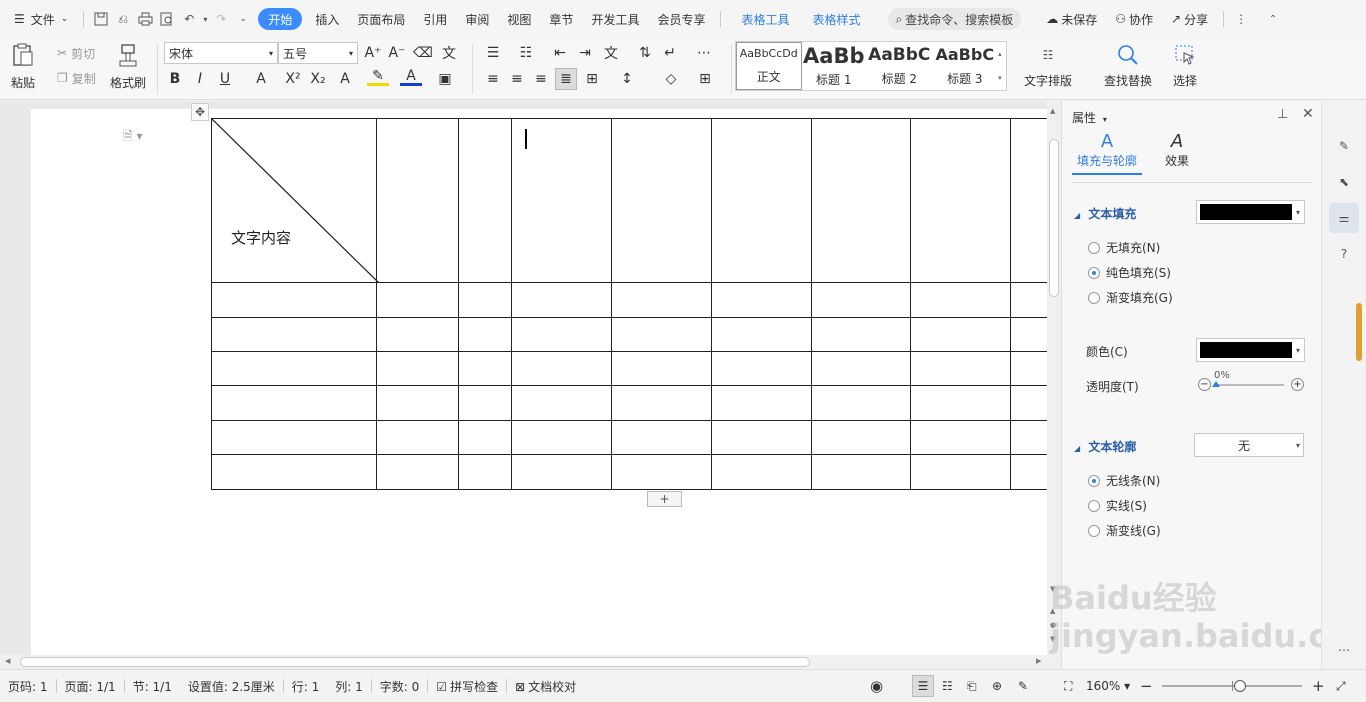 The width and height of the screenshot is (1366, 702). What do you see at coordinates (670, 53) in the screenshot?
I see `show-marks-icon: ↵` at bounding box center [670, 53].